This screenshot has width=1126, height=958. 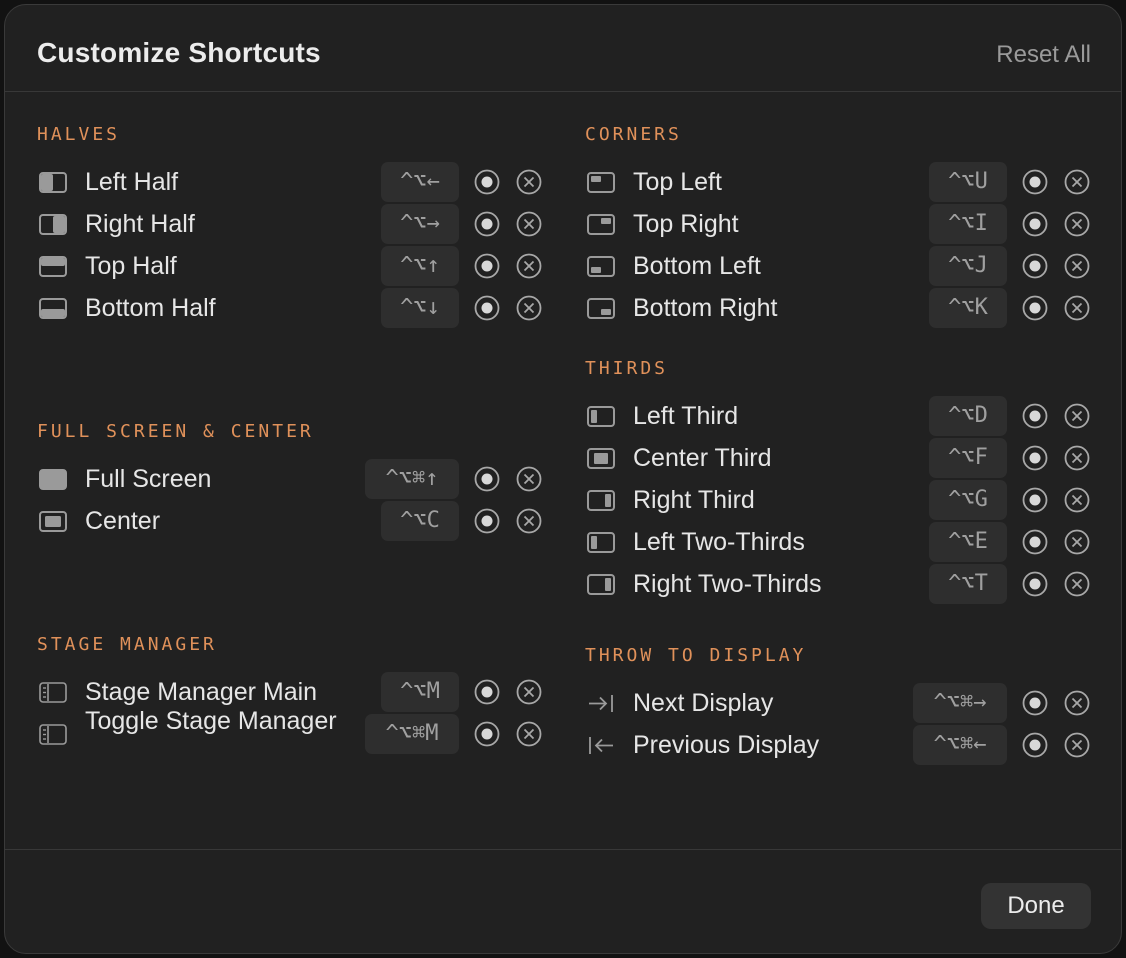 I want to click on shortcut-key-field: ^⌥F, so click(x=968, y=458).